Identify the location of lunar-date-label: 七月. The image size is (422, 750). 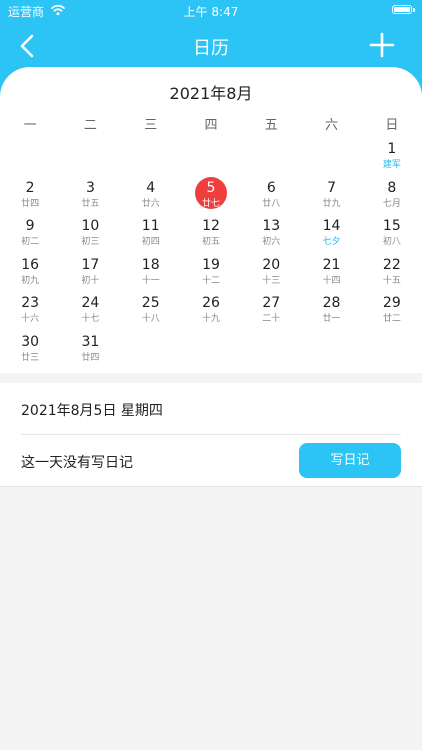
(391, 203).